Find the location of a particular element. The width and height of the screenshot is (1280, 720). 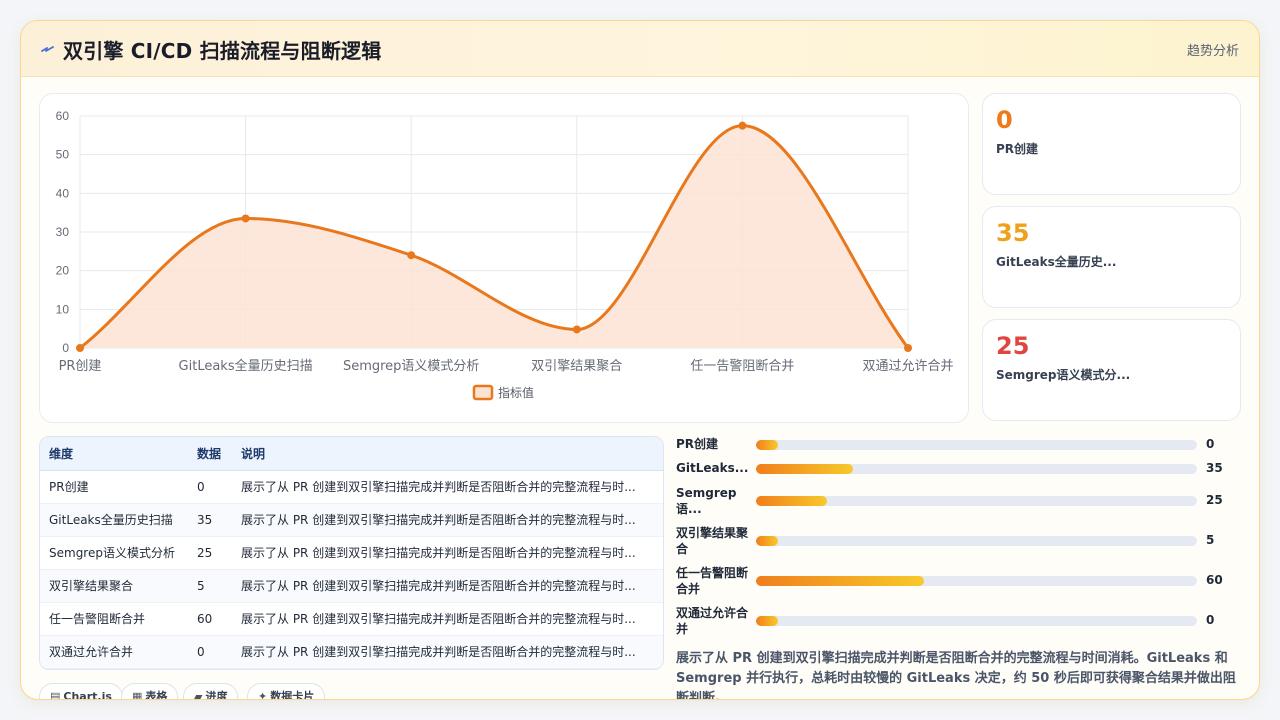

y-tick-label: 0 is located at coordinates (65, 348).